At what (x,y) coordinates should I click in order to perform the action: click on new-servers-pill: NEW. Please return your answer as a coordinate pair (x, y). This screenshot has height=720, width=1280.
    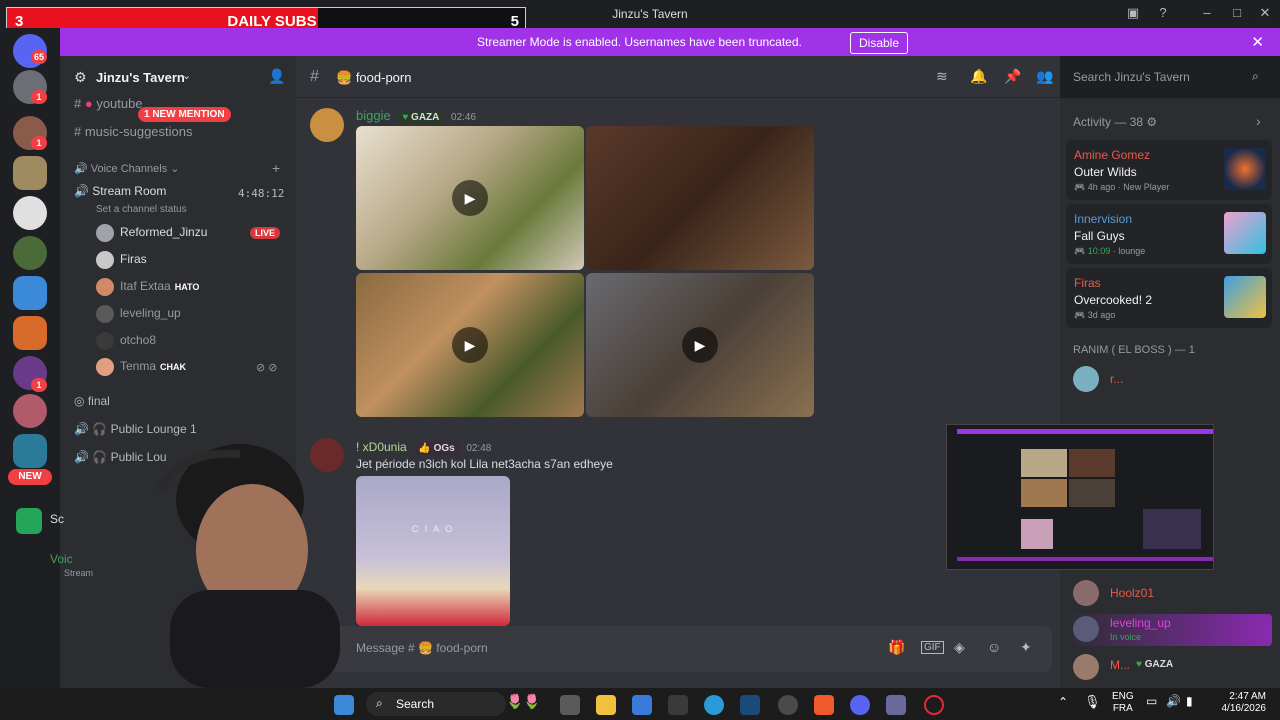
    Looking at the image, I should click on (30, 477).